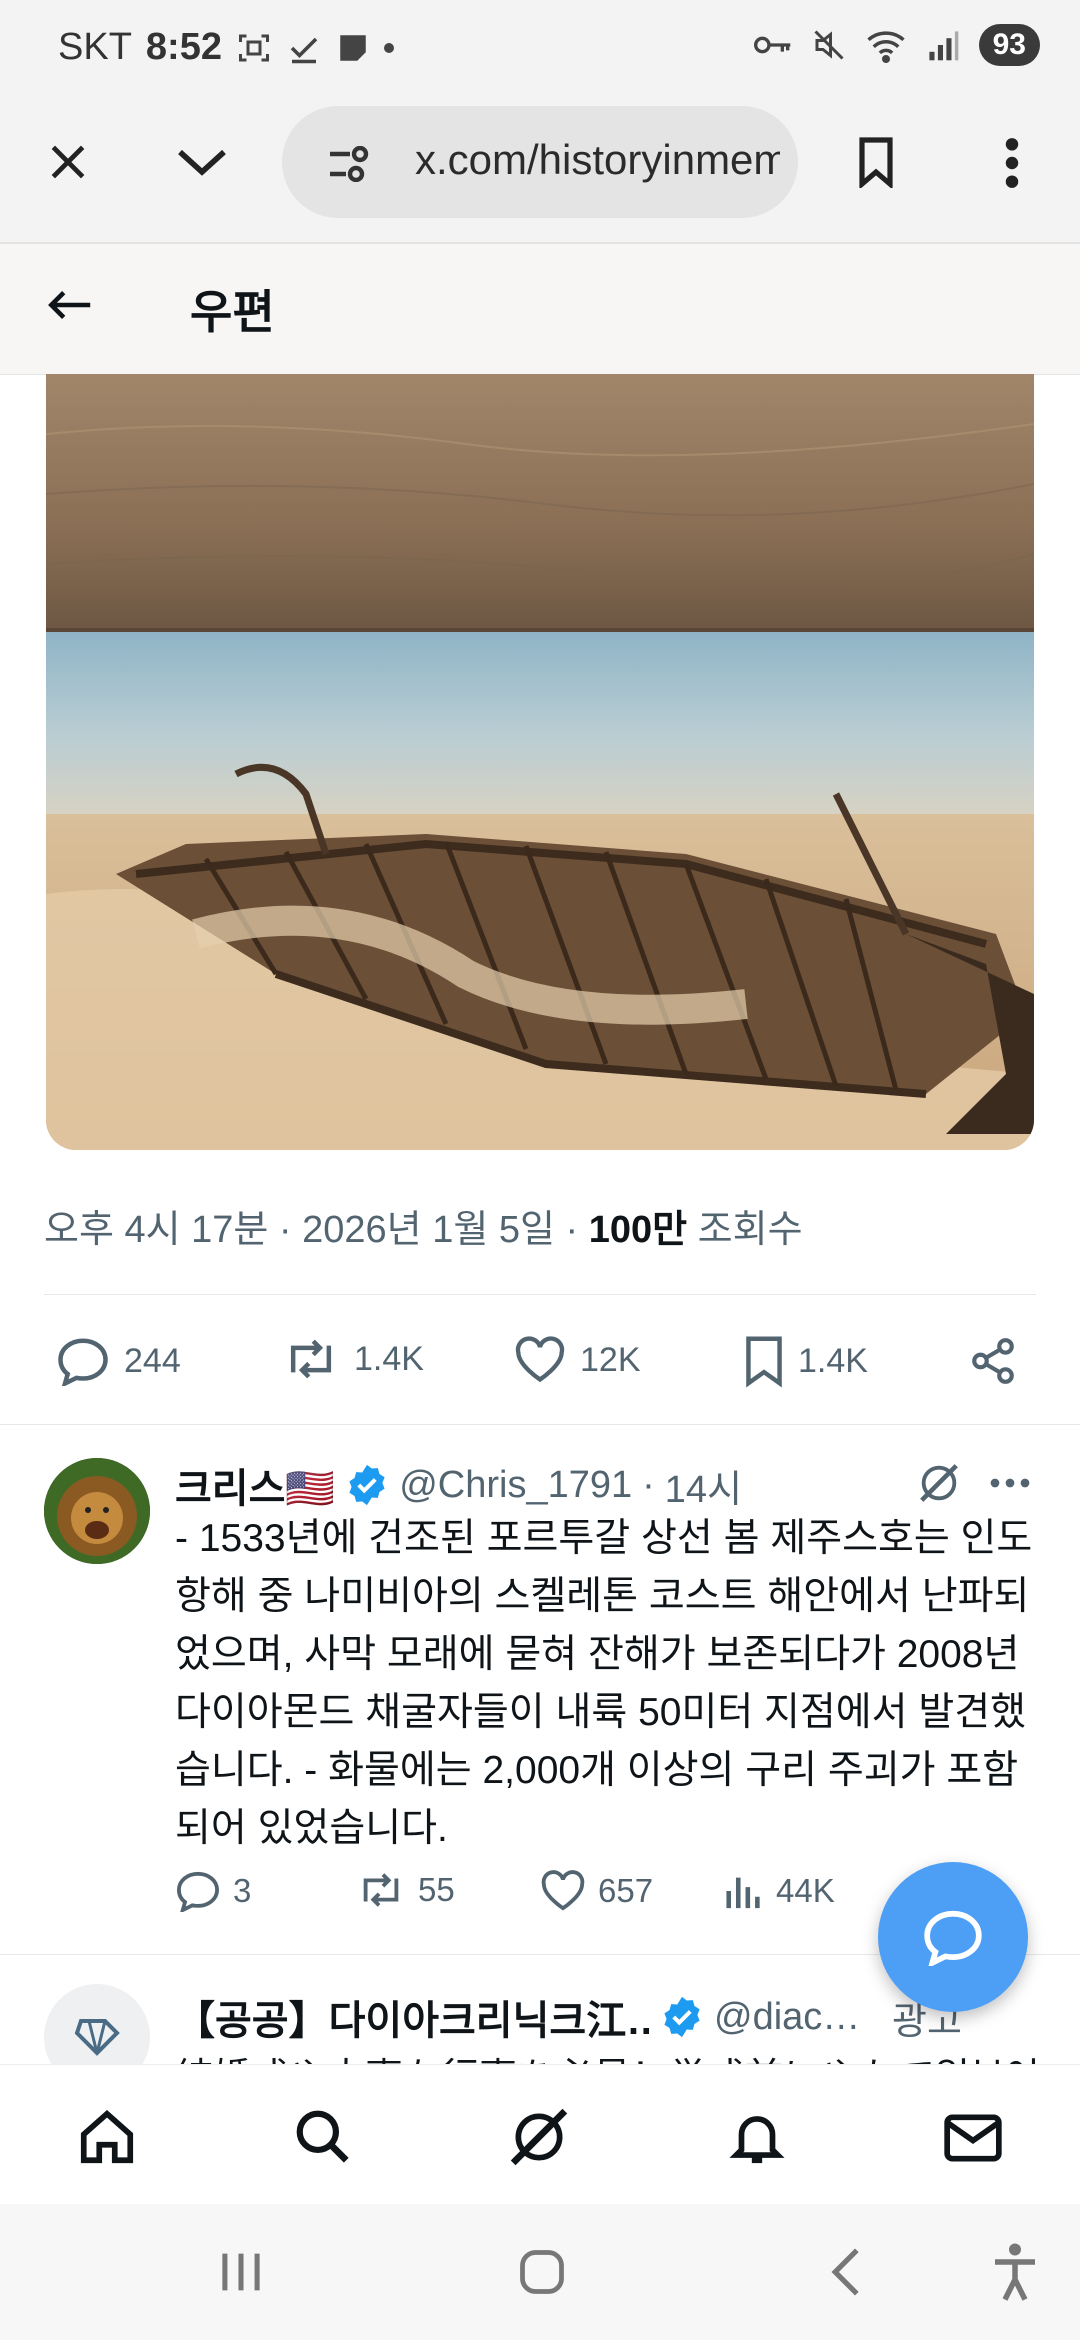 This screenshot has width=1080, height=2340. What do you see at coordinates (610, 1359) in the screenshot?
I see `like-count: 12K` at bounding box center [610, 1359].